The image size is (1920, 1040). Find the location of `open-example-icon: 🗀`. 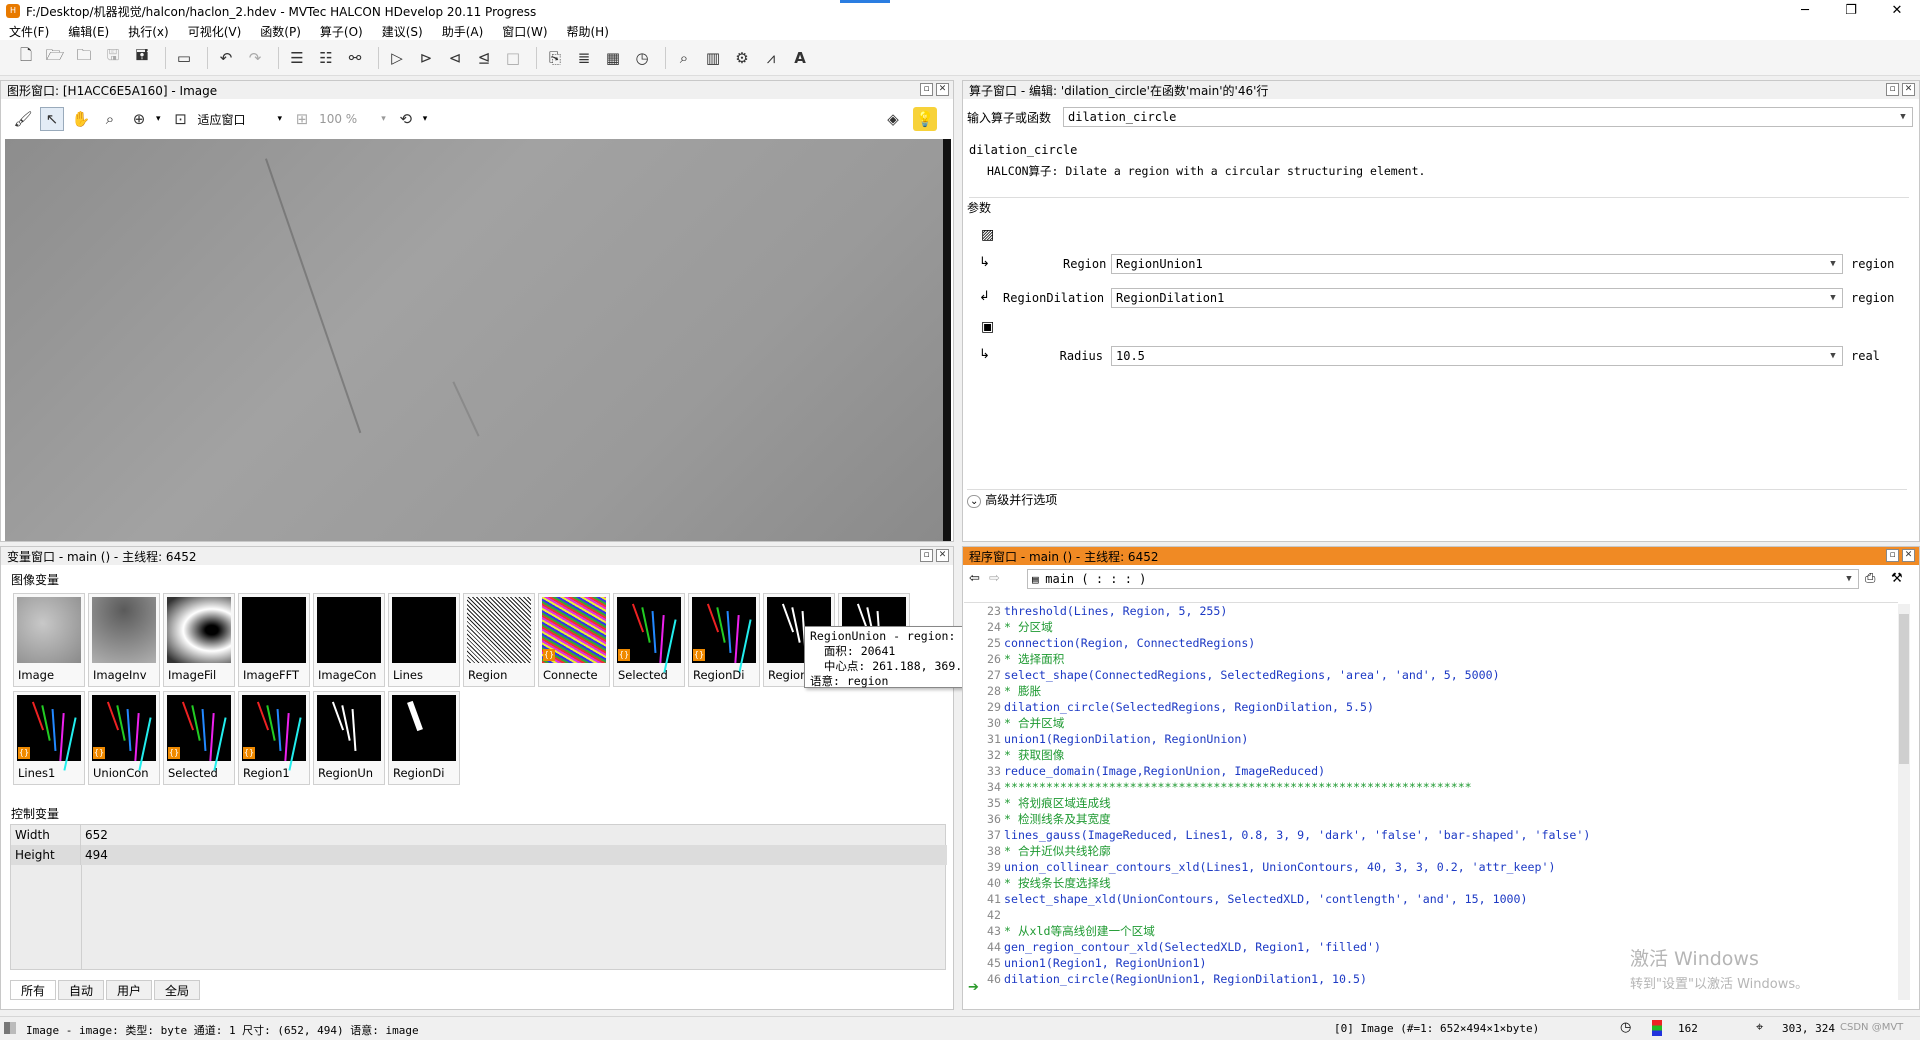

open-example-icon: 🗀 is located at coordinates (84, 58).